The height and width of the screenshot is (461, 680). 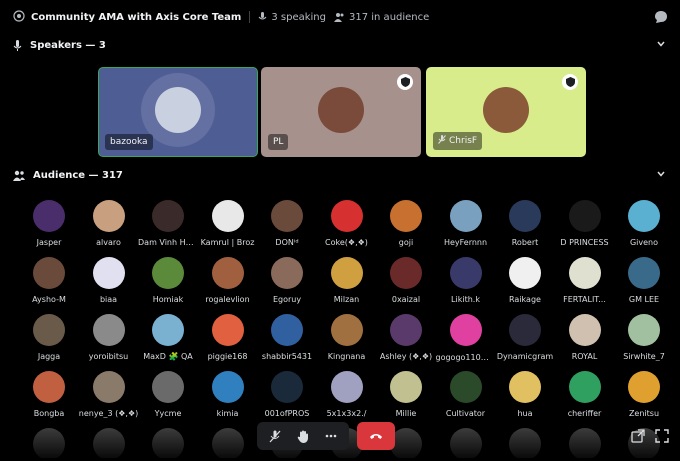 I want to click on audience-member: shabbir5431, so click(x=287, y=337).